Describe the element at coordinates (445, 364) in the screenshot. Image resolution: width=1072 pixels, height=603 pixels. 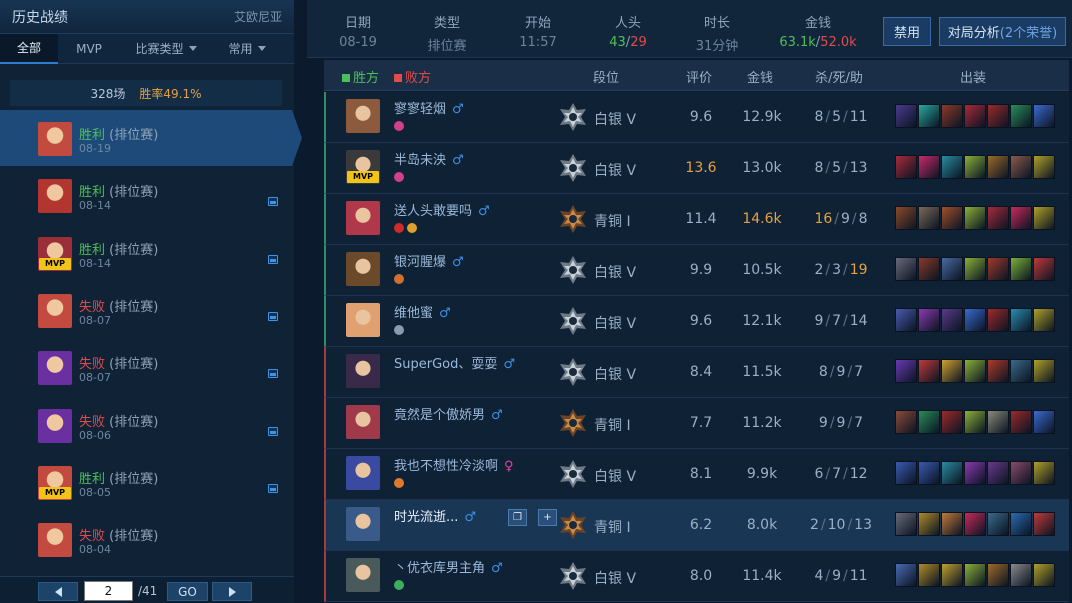
I see `player-name: SuperGod、耍耍` at that location.